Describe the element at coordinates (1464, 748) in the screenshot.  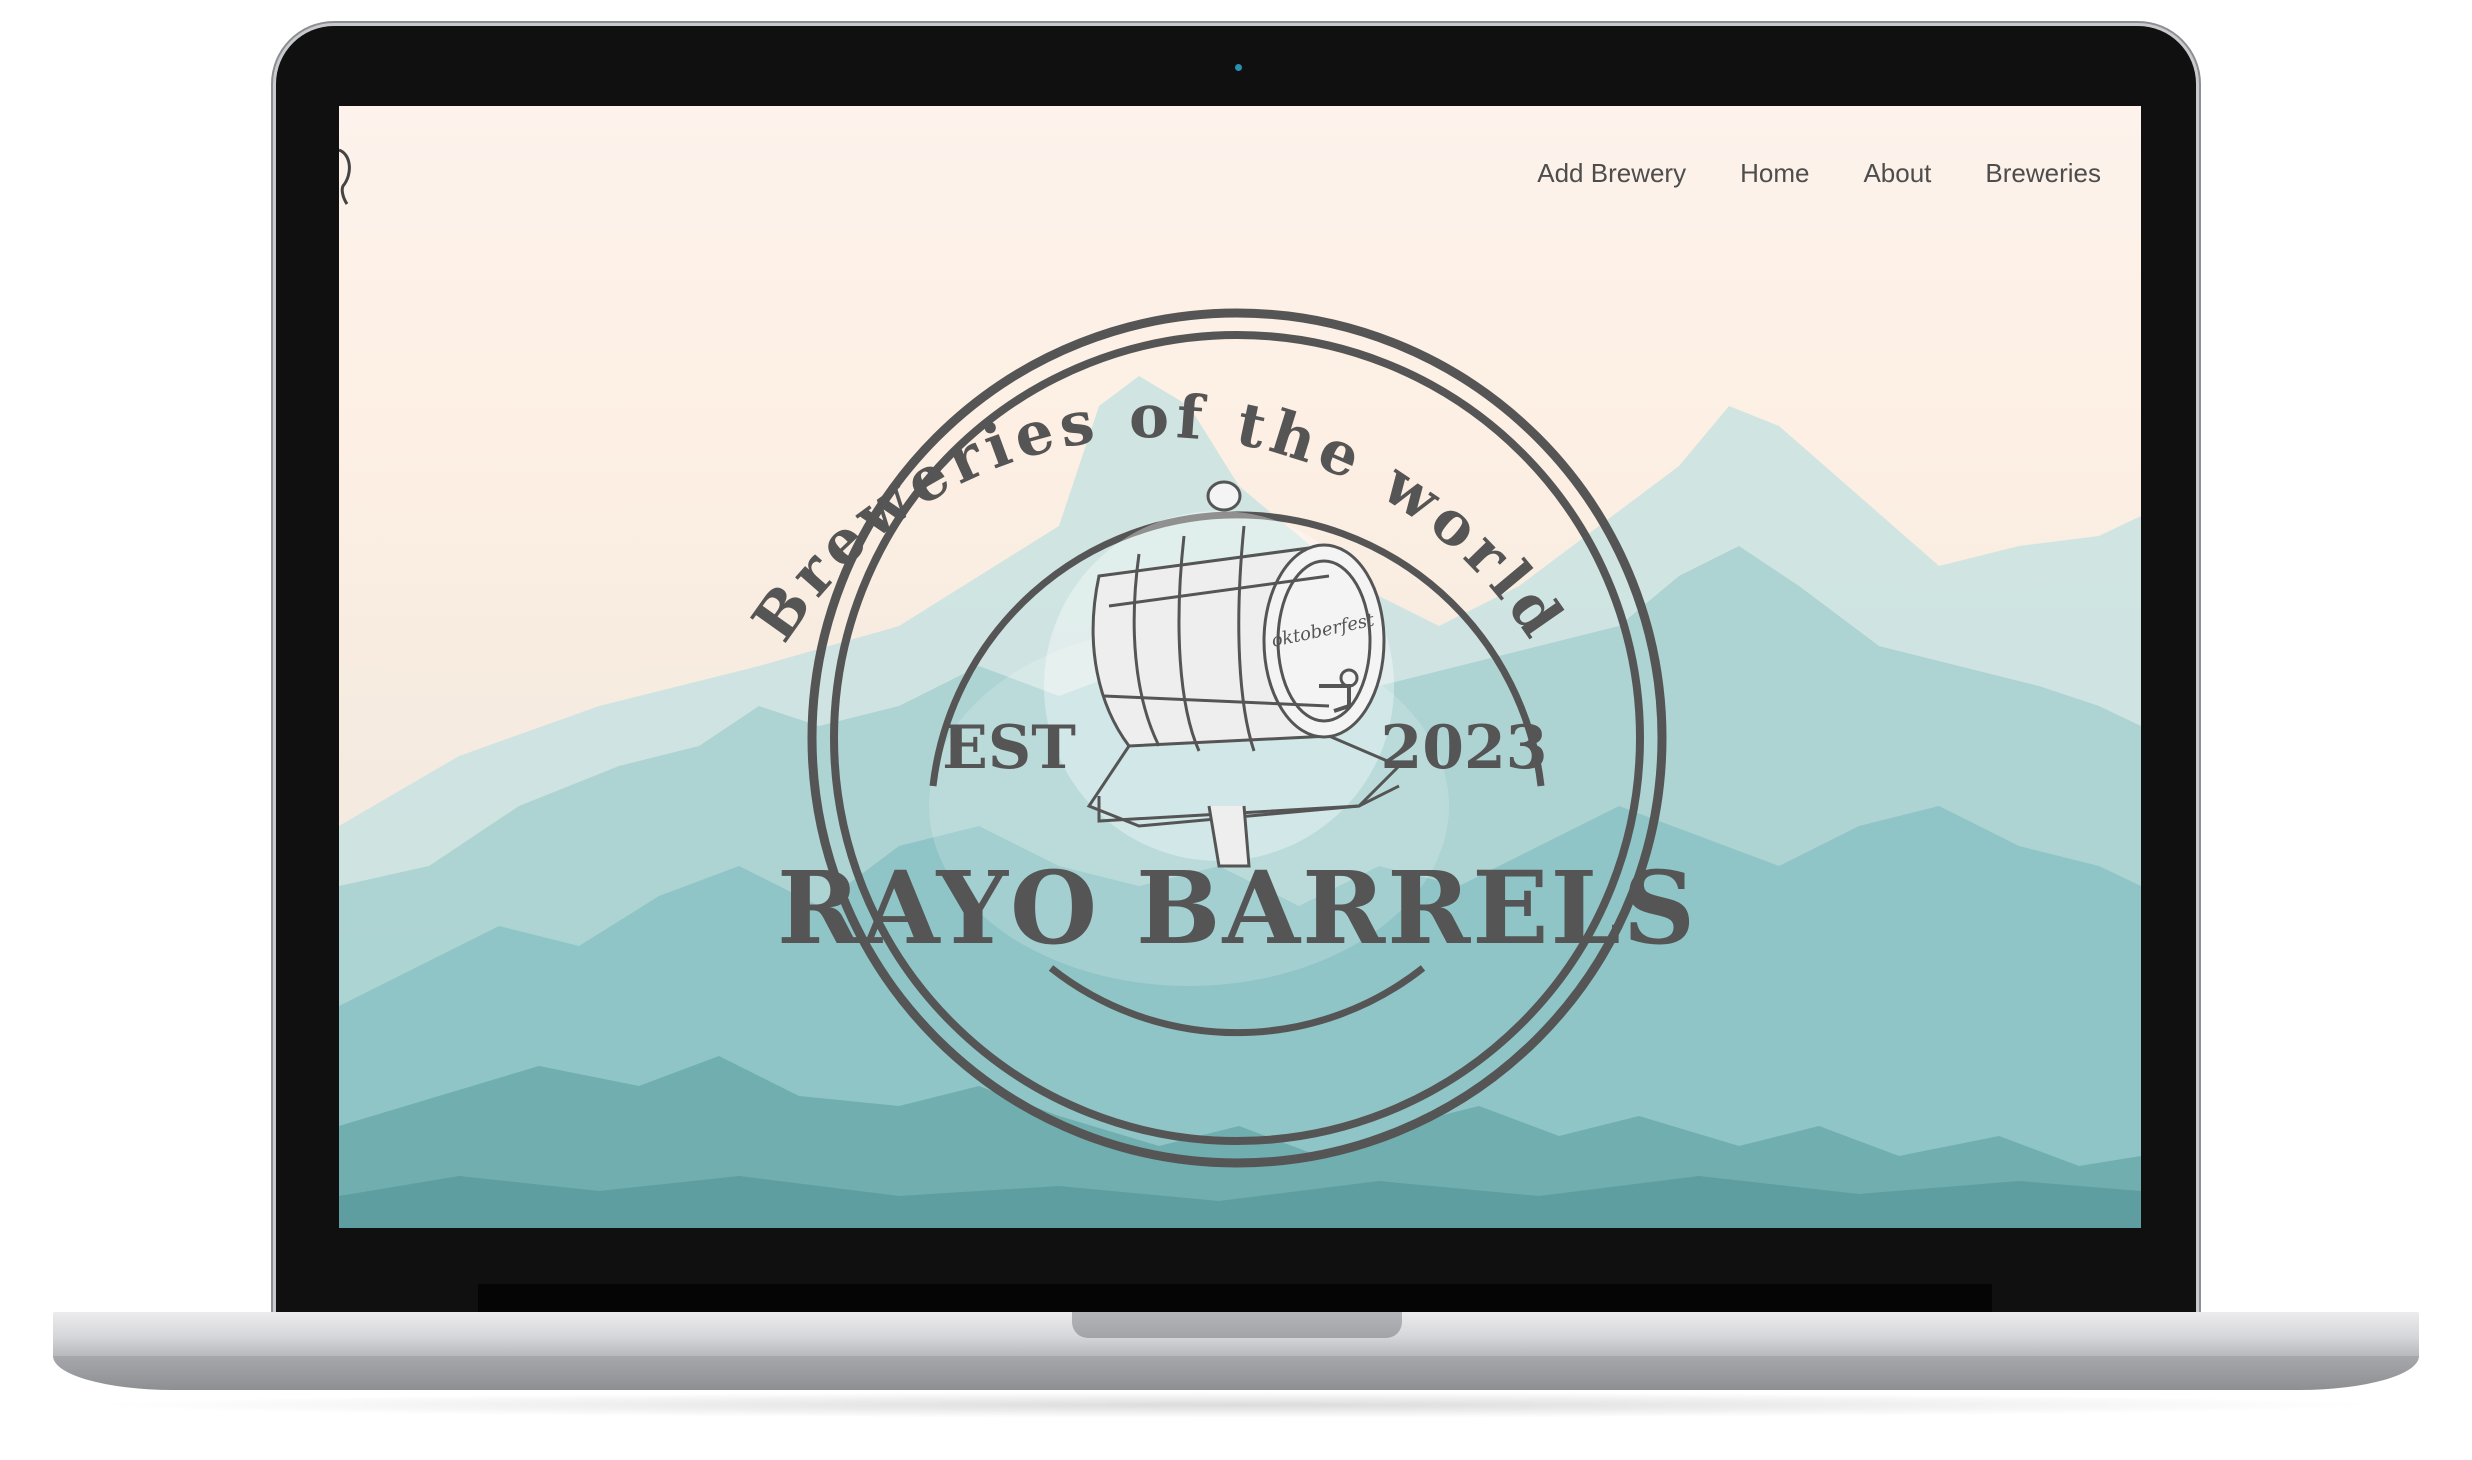
I see `est-year: 2023` at that location.